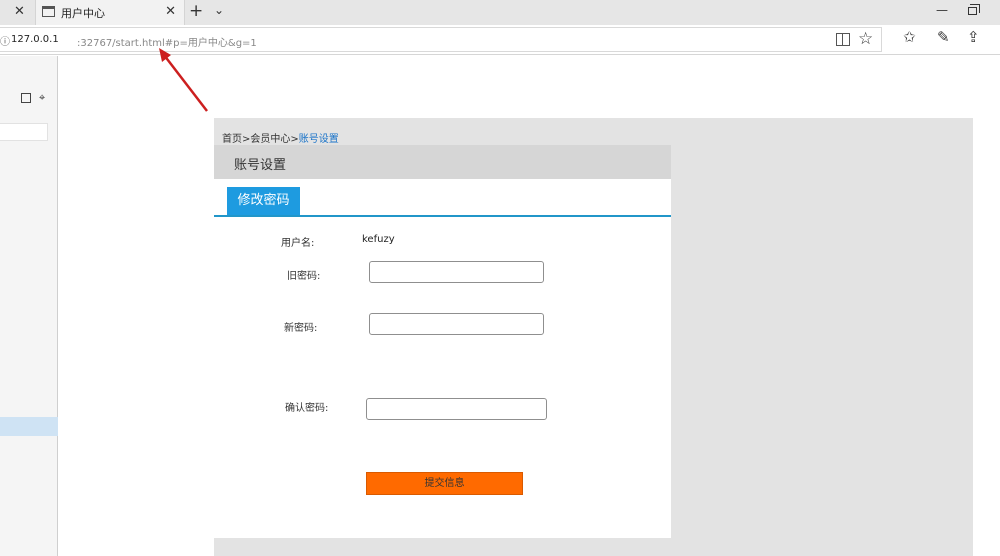  I want to click on edit-icon, so click(26, 98).